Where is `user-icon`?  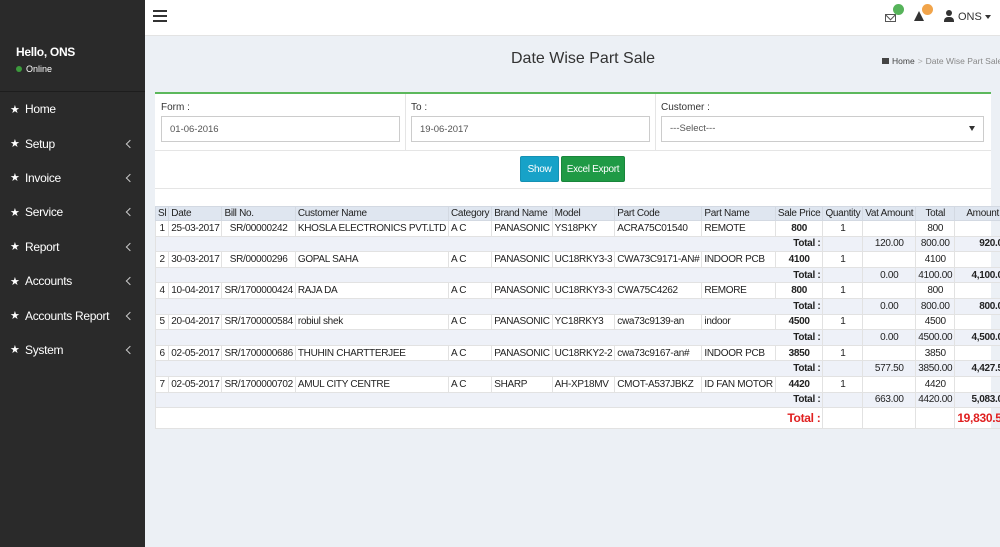
user-icon is located at coordinates (949, 16).